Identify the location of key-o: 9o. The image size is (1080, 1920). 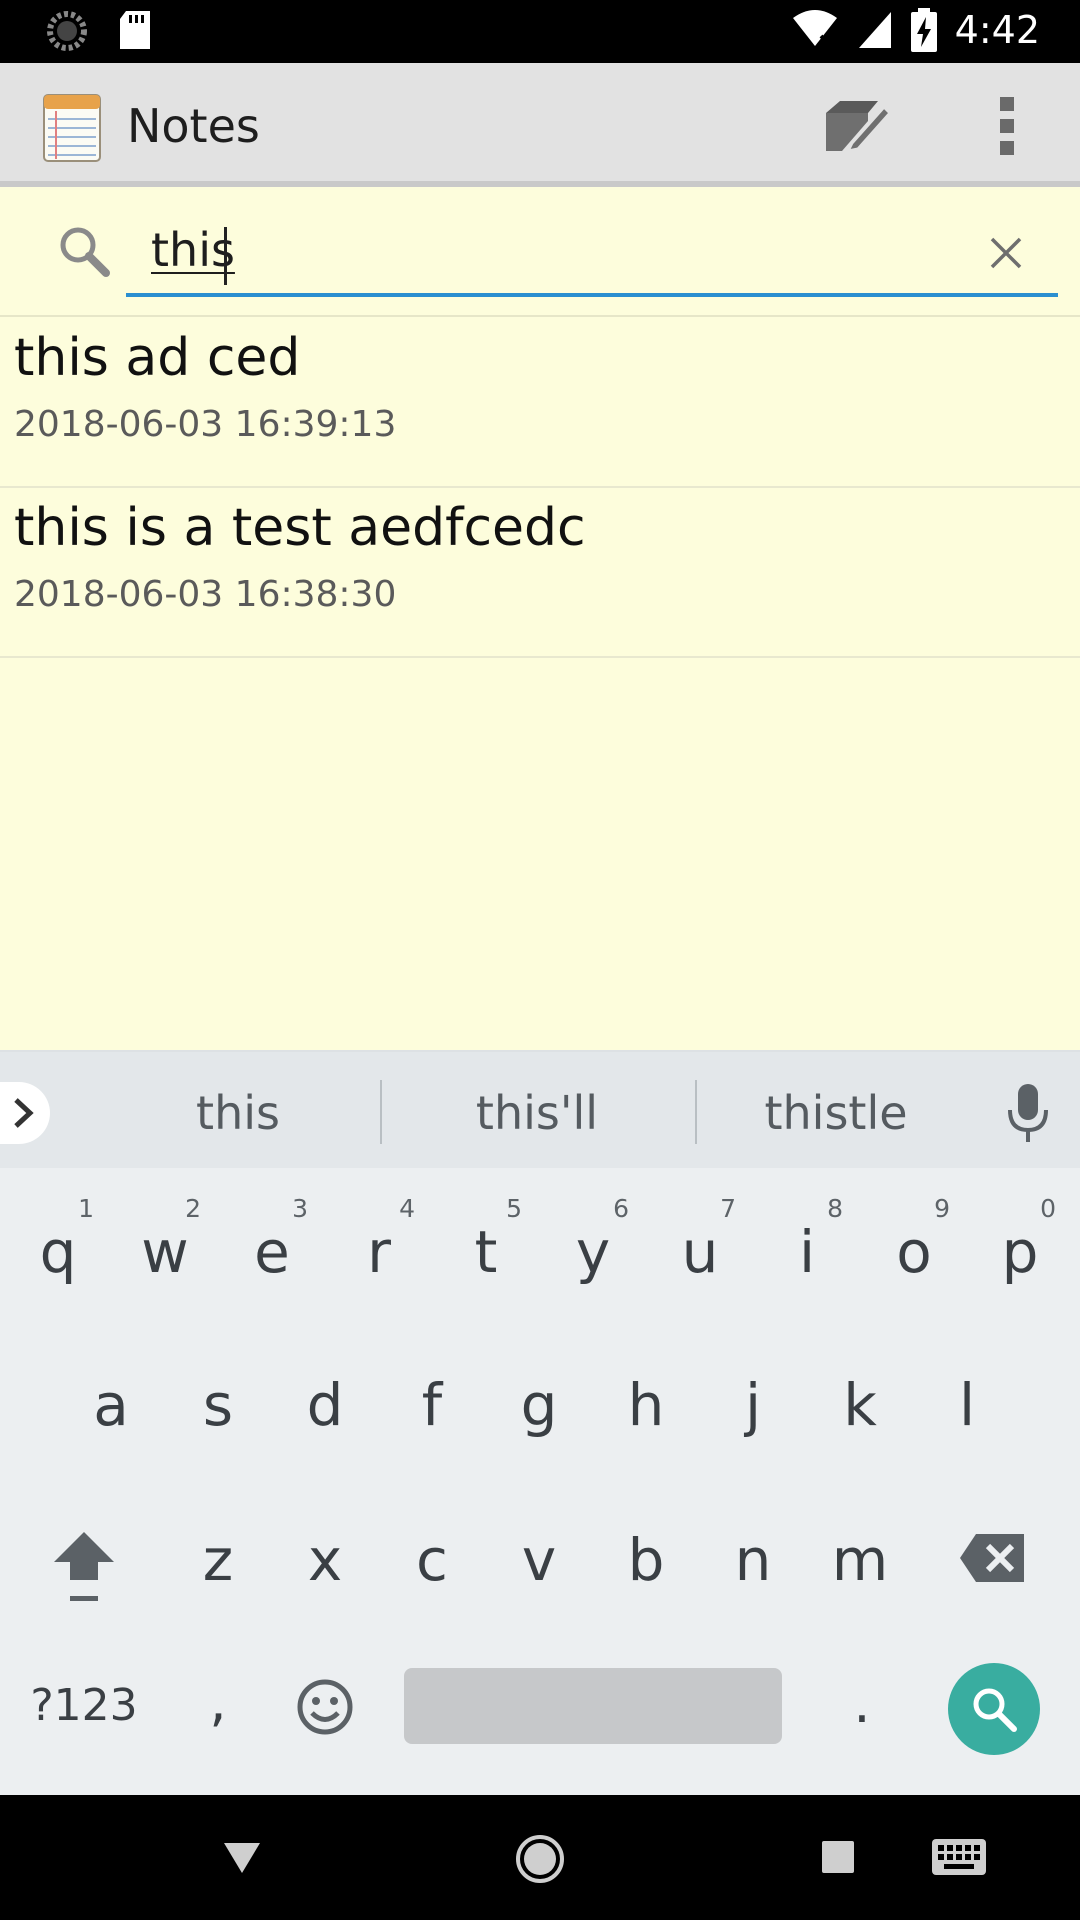
(914, 1245).